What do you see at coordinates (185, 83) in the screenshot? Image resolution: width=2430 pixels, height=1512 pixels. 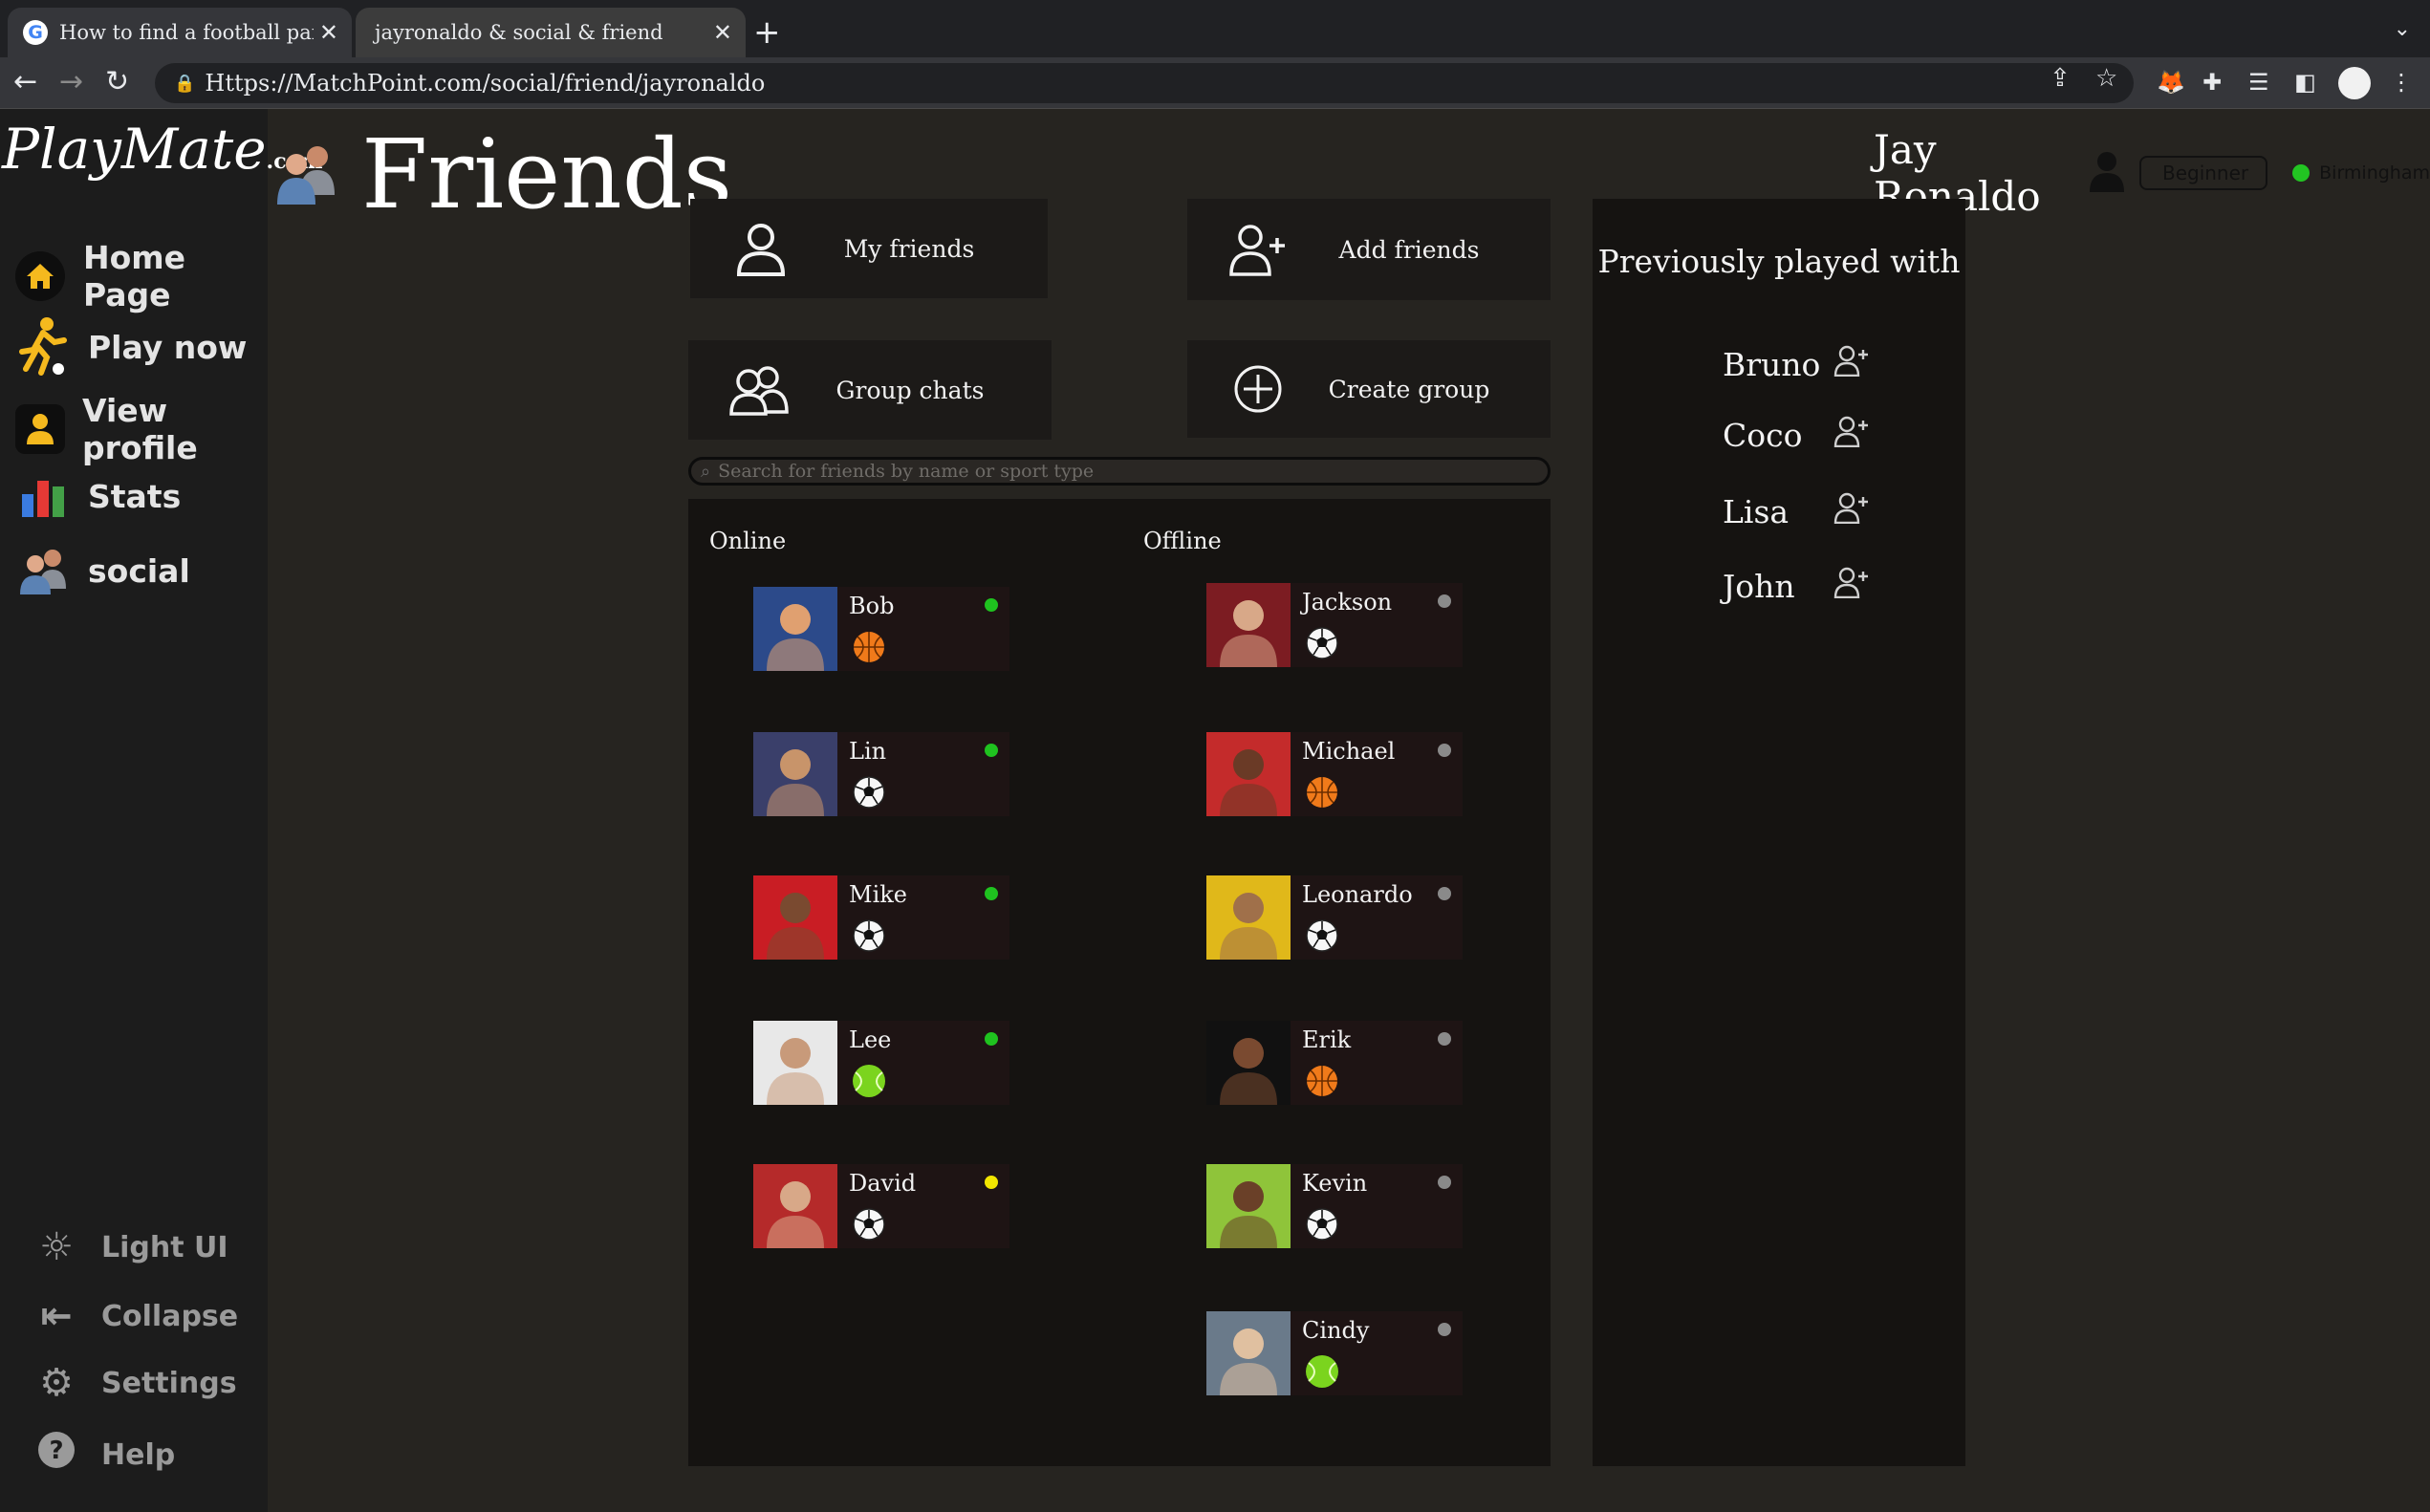 I see `lock-icon: 🔒` at bounding box center [185, 83].